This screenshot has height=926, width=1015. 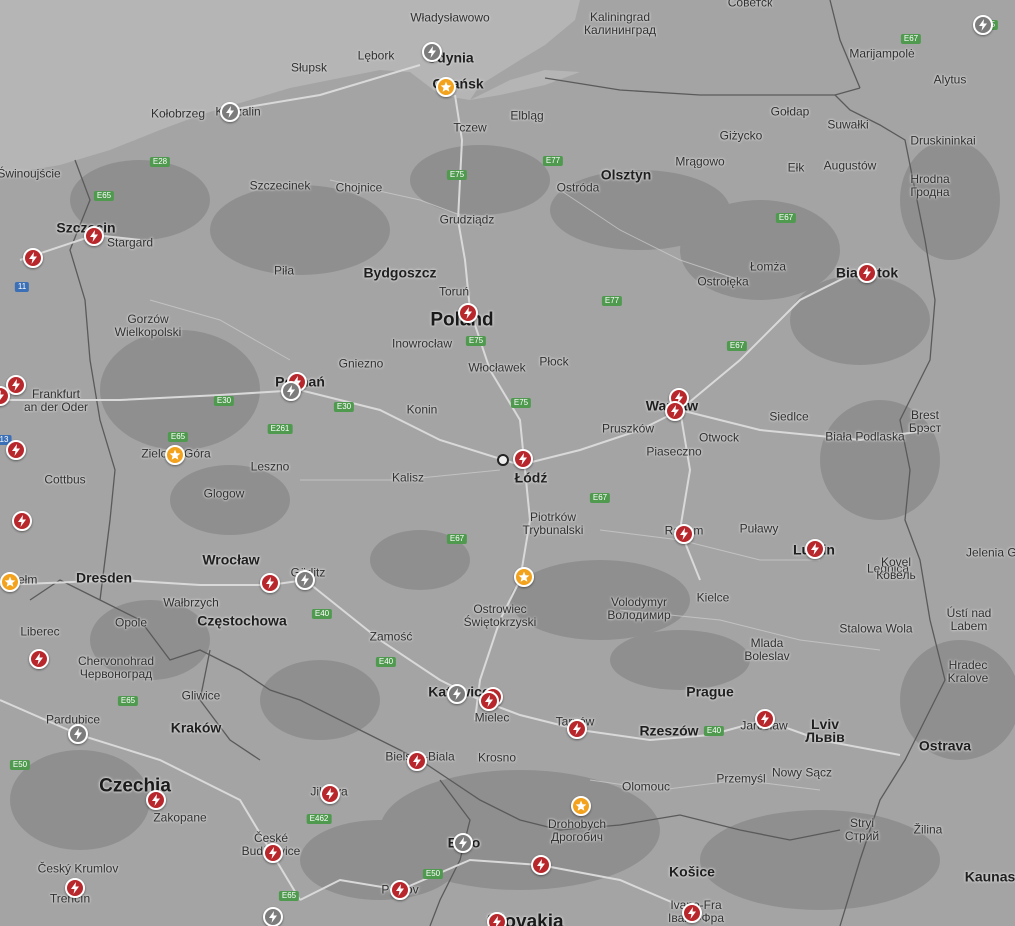 I want to click on city-label: Konin, so click(x=422, y=409).